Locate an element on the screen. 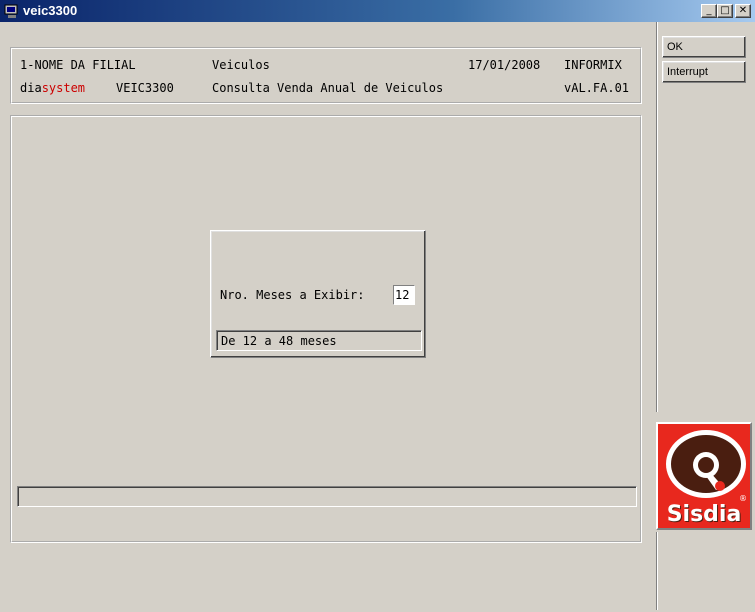  minimize-icon: _ is located at coordinates (709, 10).